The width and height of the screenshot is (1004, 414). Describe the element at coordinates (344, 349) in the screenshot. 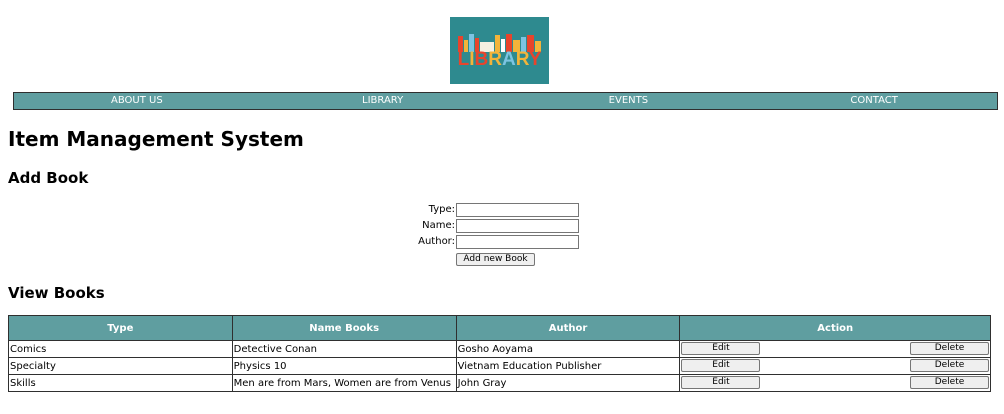

I see `cell-name: Detective Conan` at that location.